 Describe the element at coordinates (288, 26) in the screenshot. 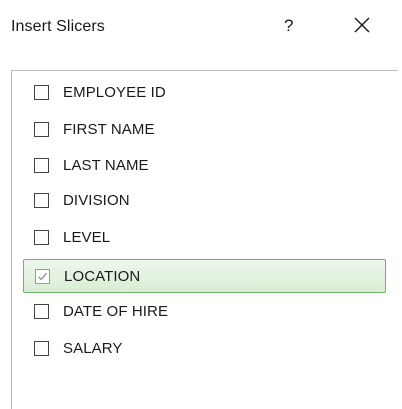

I see `help-button: ?` at that location.